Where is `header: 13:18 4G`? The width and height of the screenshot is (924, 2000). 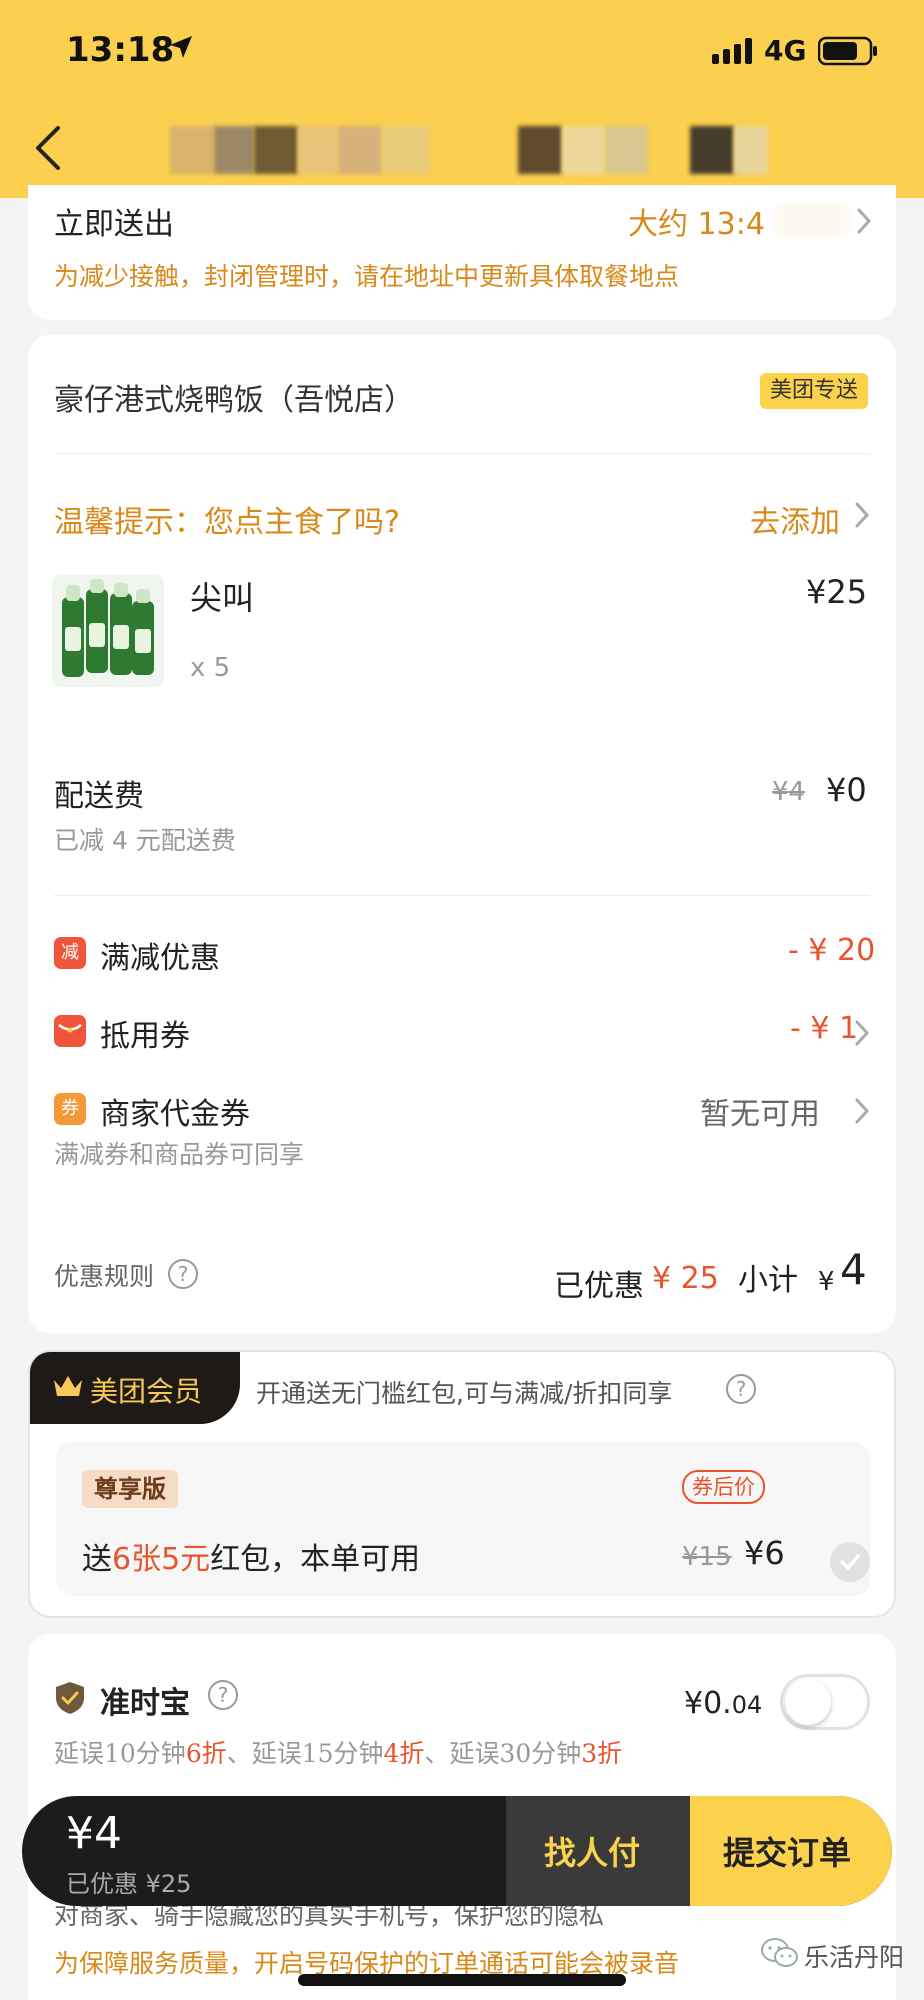 header: 13:18 4G is located at coordinates (462, 99).